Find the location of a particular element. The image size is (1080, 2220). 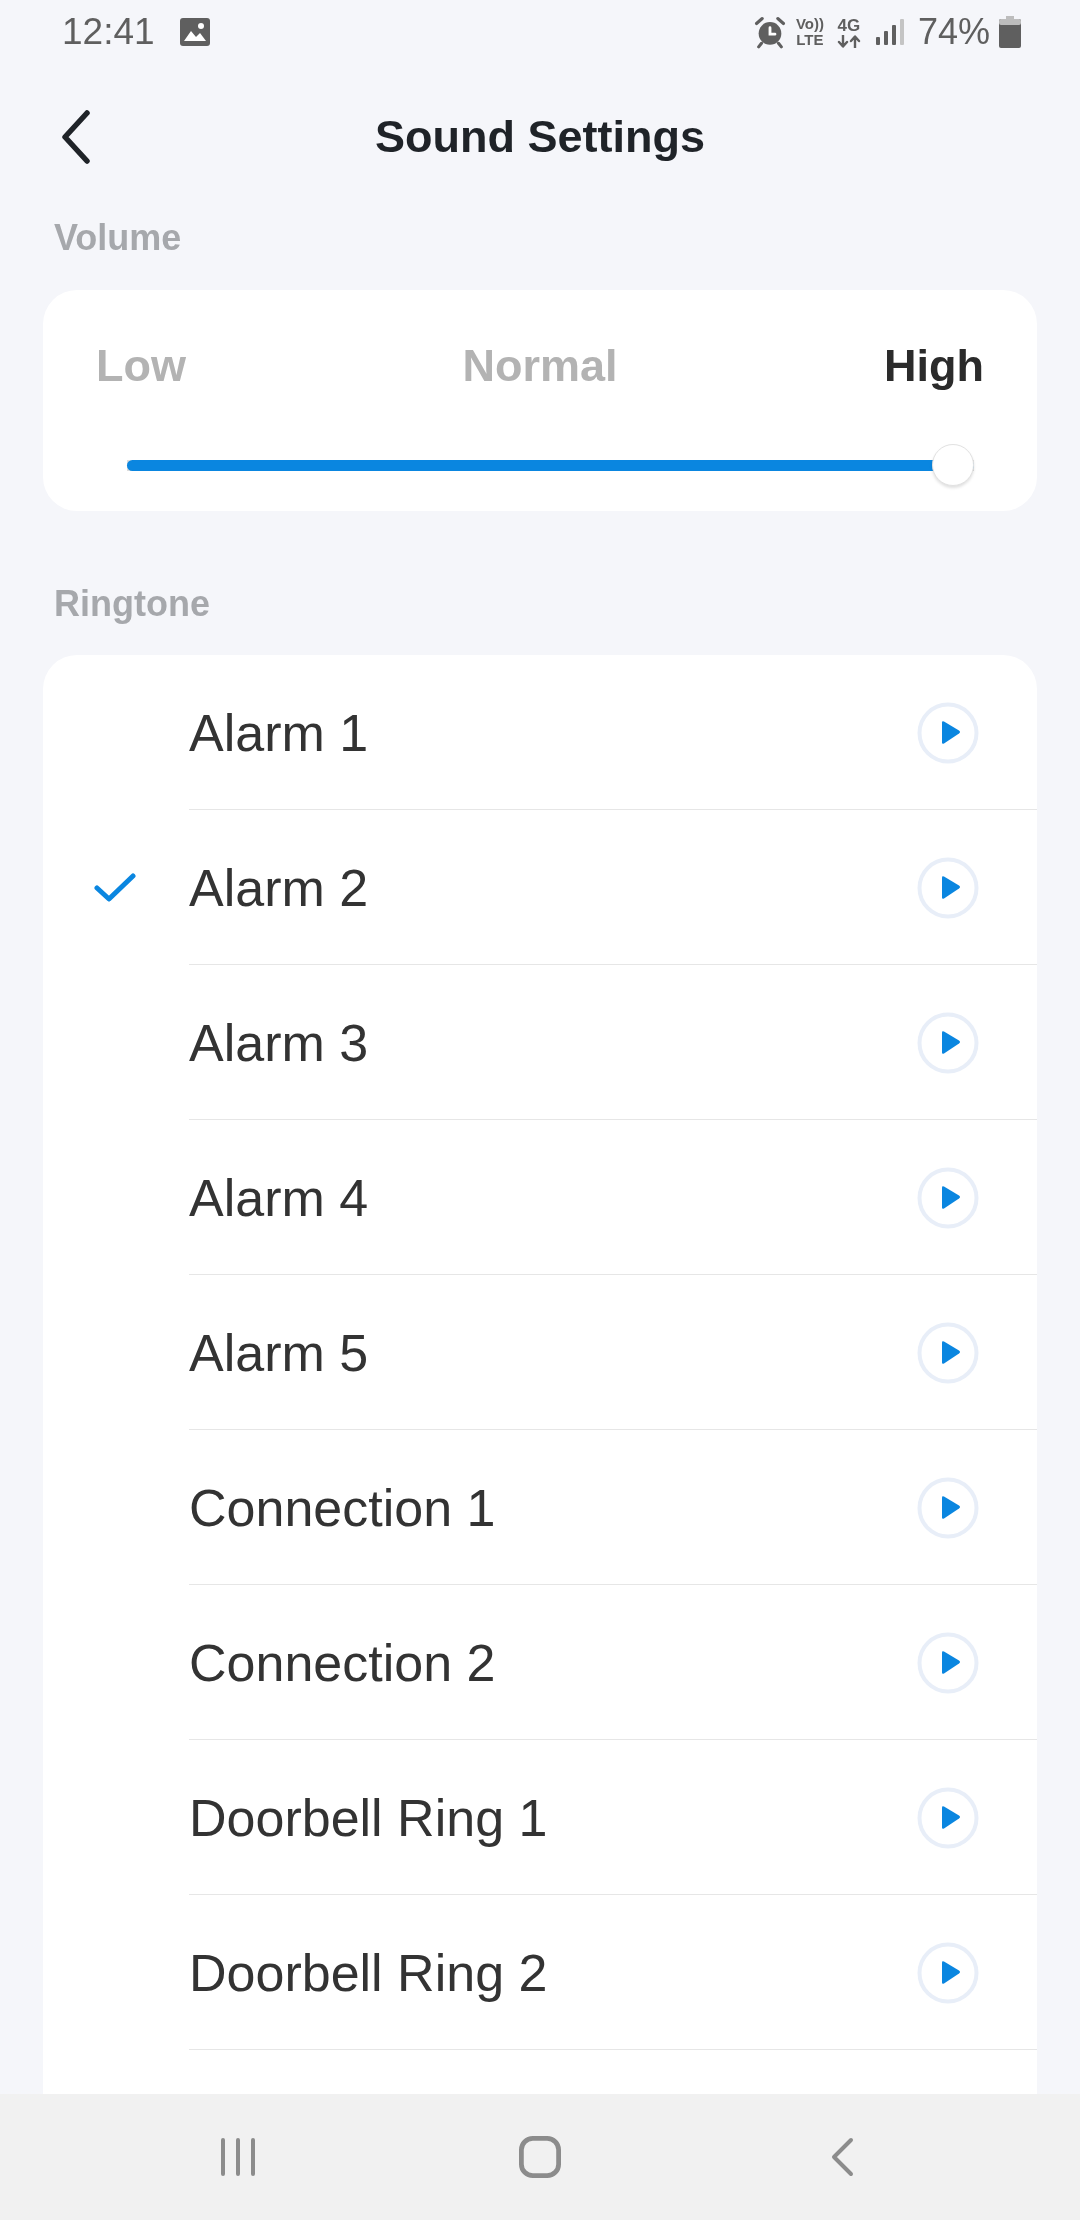

data-arrows-icon is located at coordinates (848, 41).